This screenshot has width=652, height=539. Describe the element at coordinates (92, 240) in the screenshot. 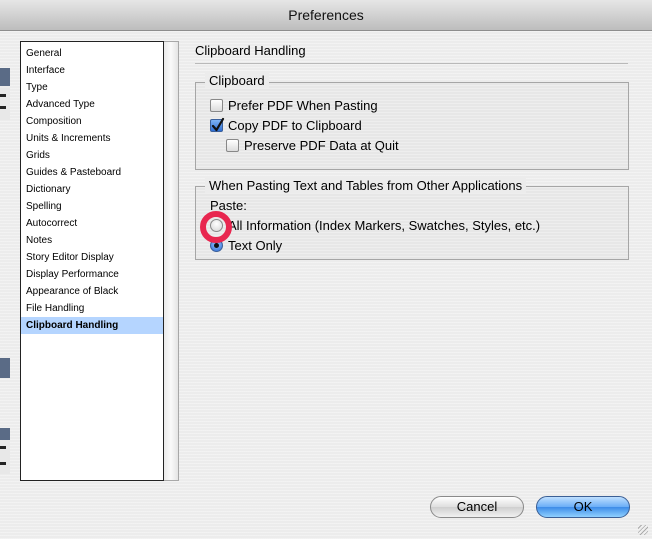

I see `sidebar-item-notes: Notes` at that location.